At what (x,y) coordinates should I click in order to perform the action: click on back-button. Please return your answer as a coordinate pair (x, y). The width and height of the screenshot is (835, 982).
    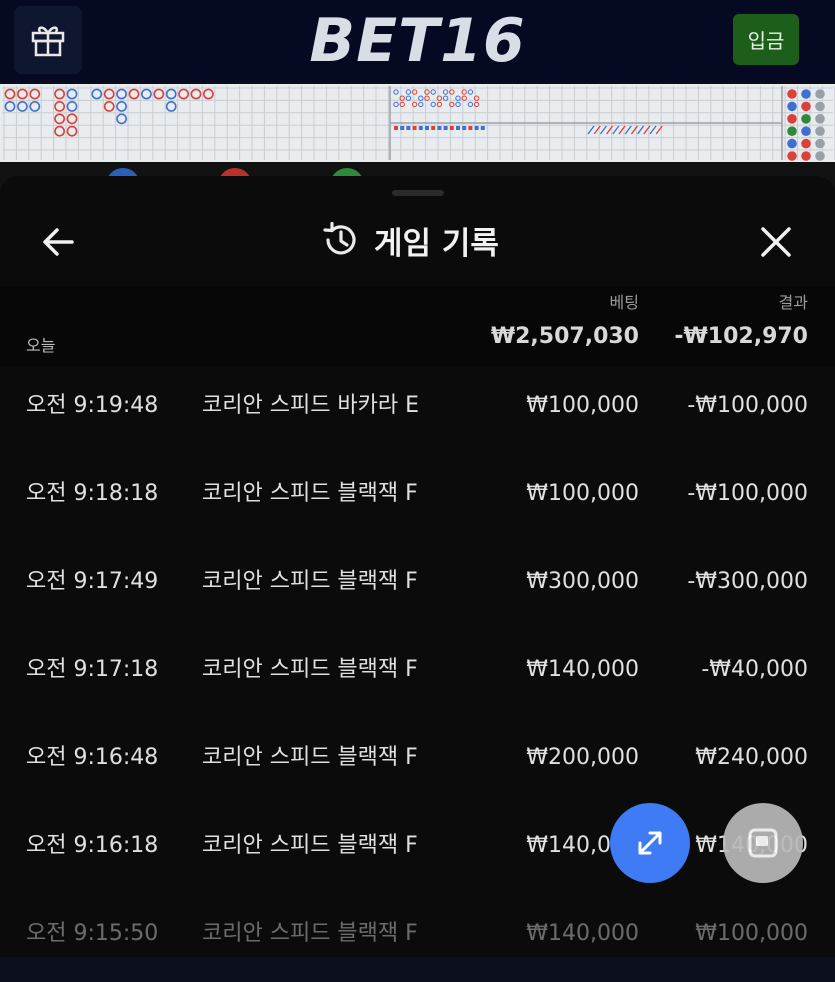
    Looking at the image, I should click on (58, 242).